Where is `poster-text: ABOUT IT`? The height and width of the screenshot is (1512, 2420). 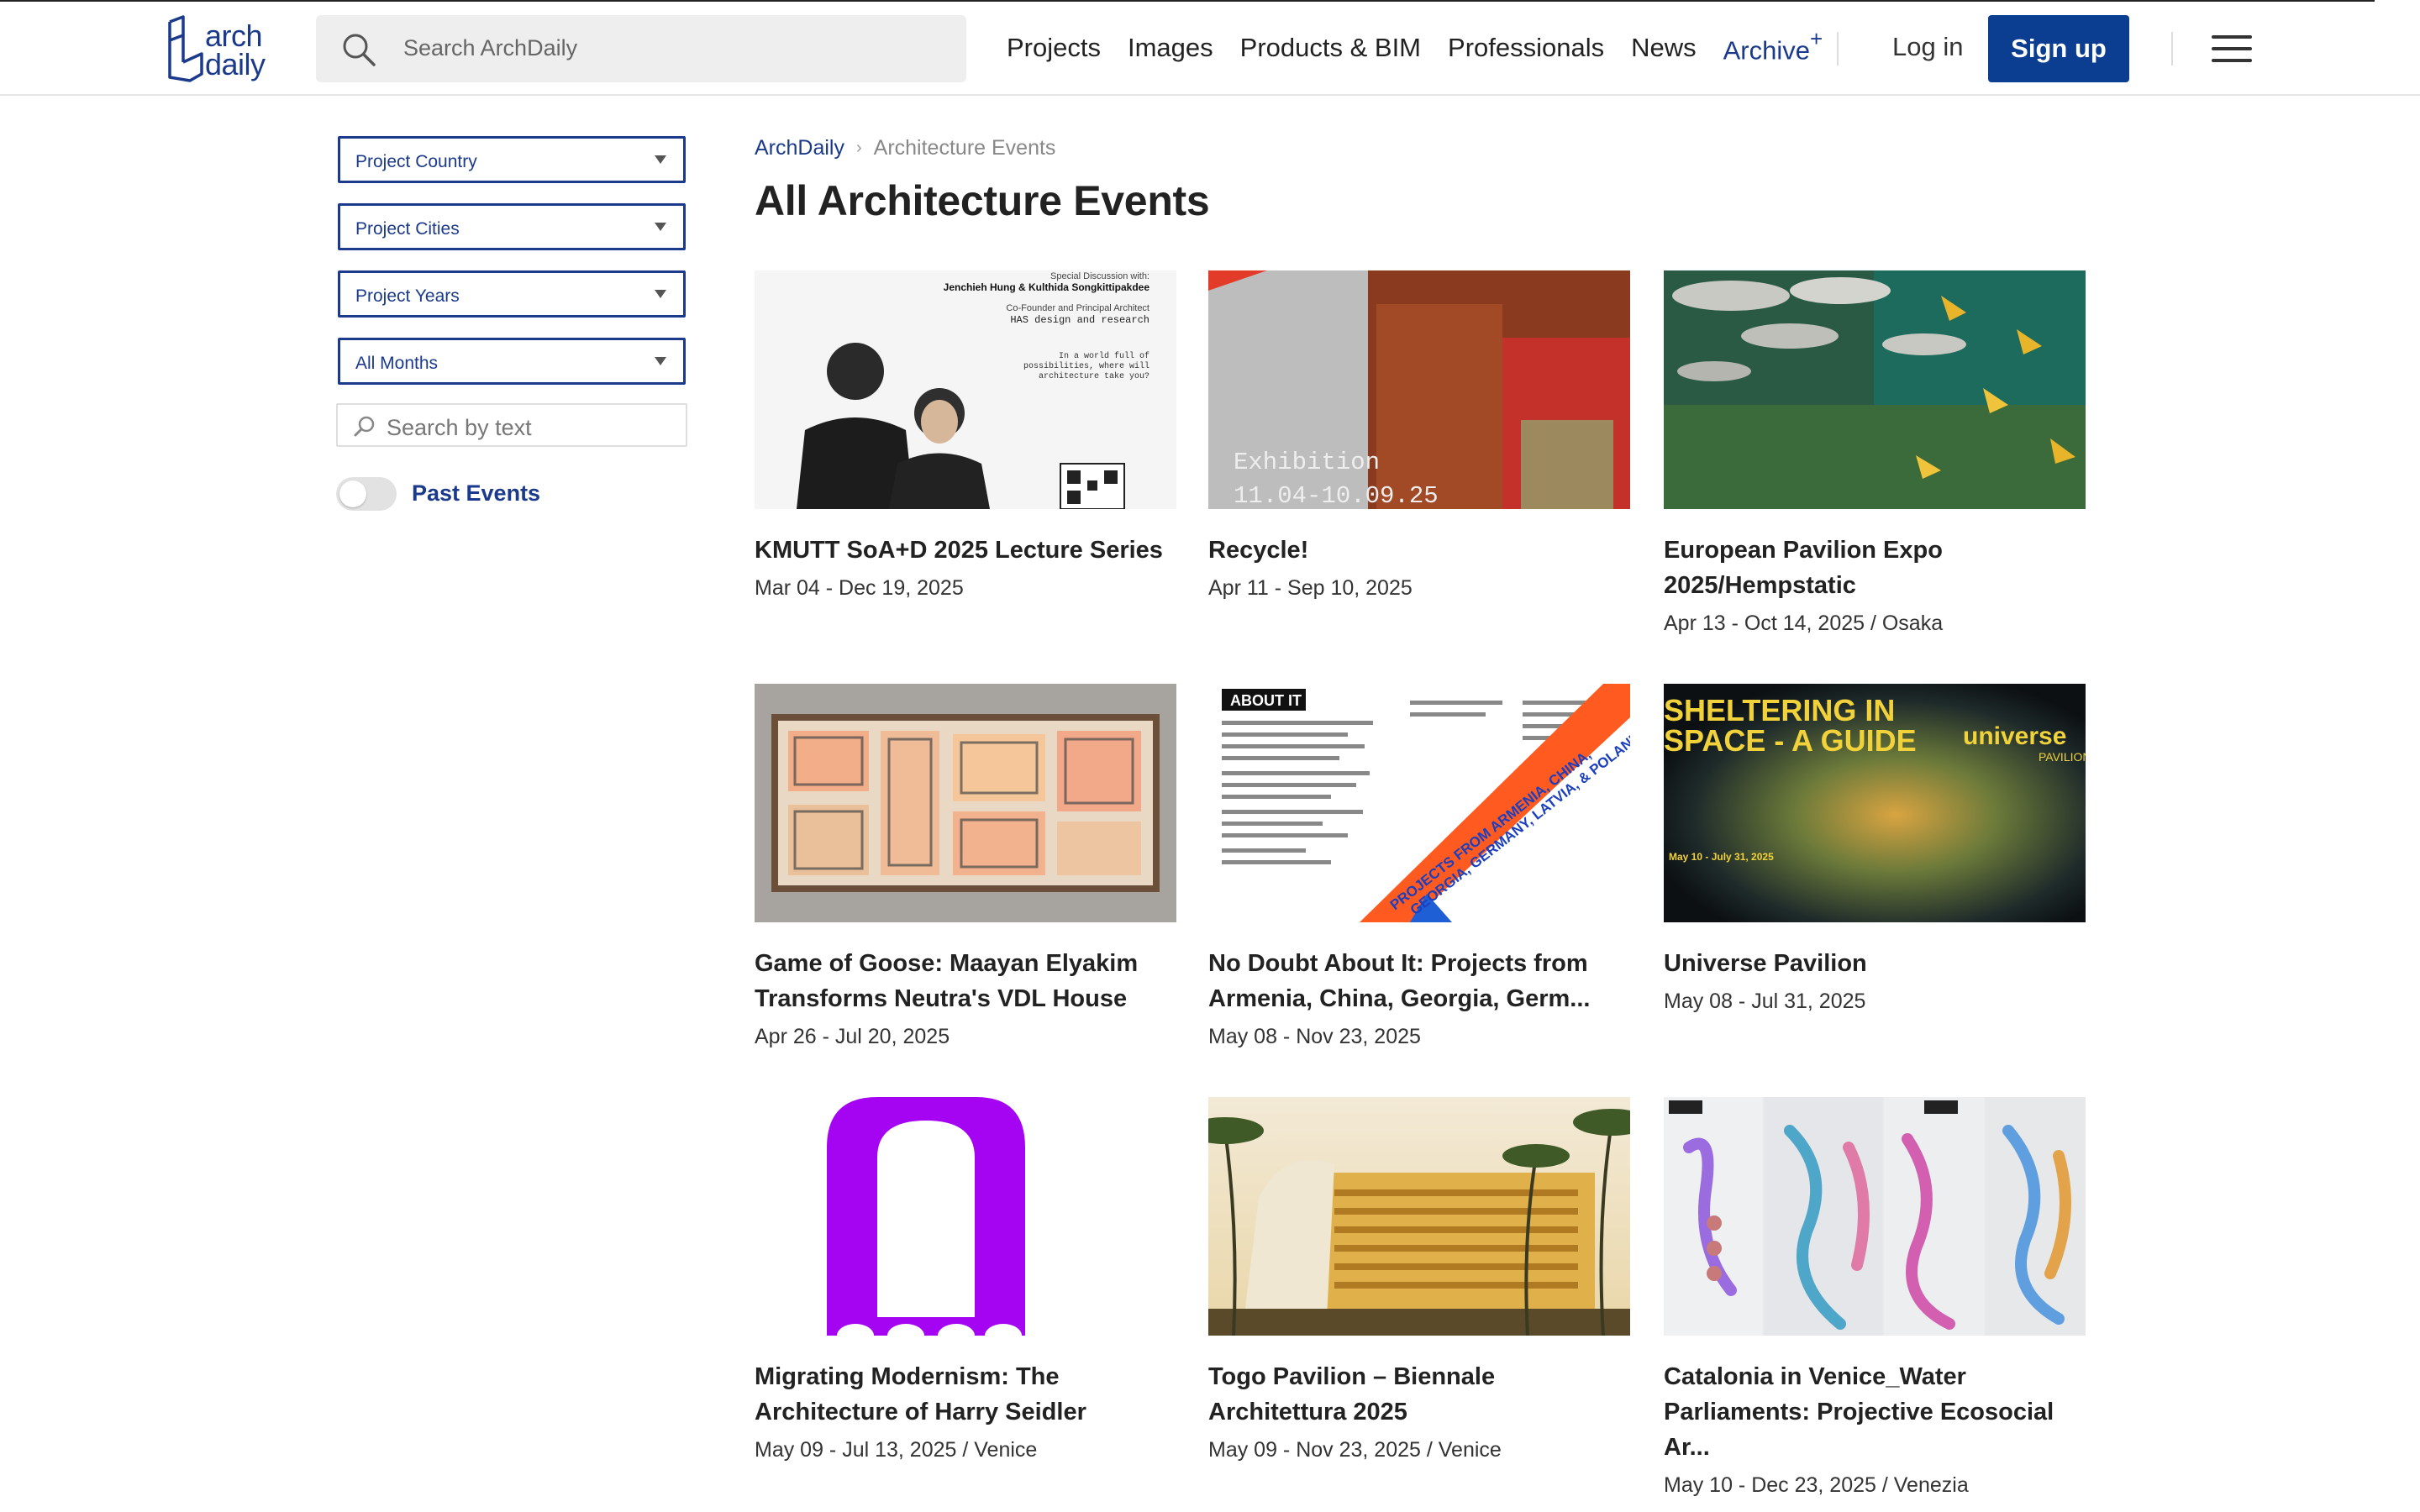
poster-text: ABOUT IT is located at coordinates (1266, 700).